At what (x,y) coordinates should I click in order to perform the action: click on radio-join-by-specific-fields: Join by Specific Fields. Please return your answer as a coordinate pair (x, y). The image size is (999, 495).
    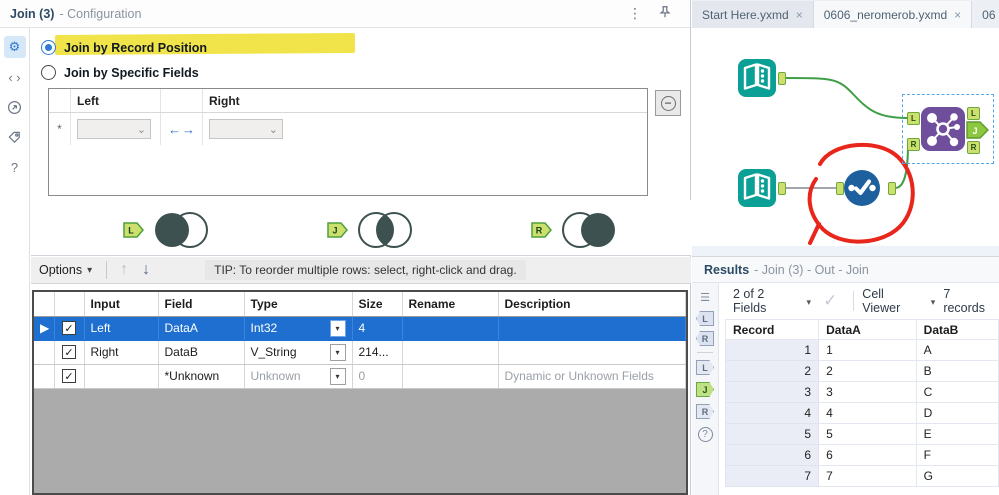
    Looking at the image, I should click on (120, 72).